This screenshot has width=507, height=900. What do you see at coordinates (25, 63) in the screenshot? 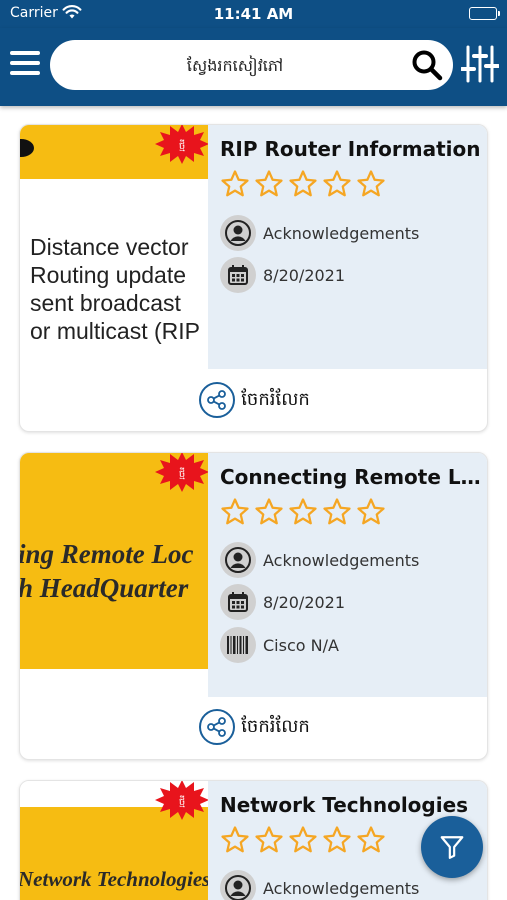
I see `hamburger-menu-icon` at bounding box center [25, 63].